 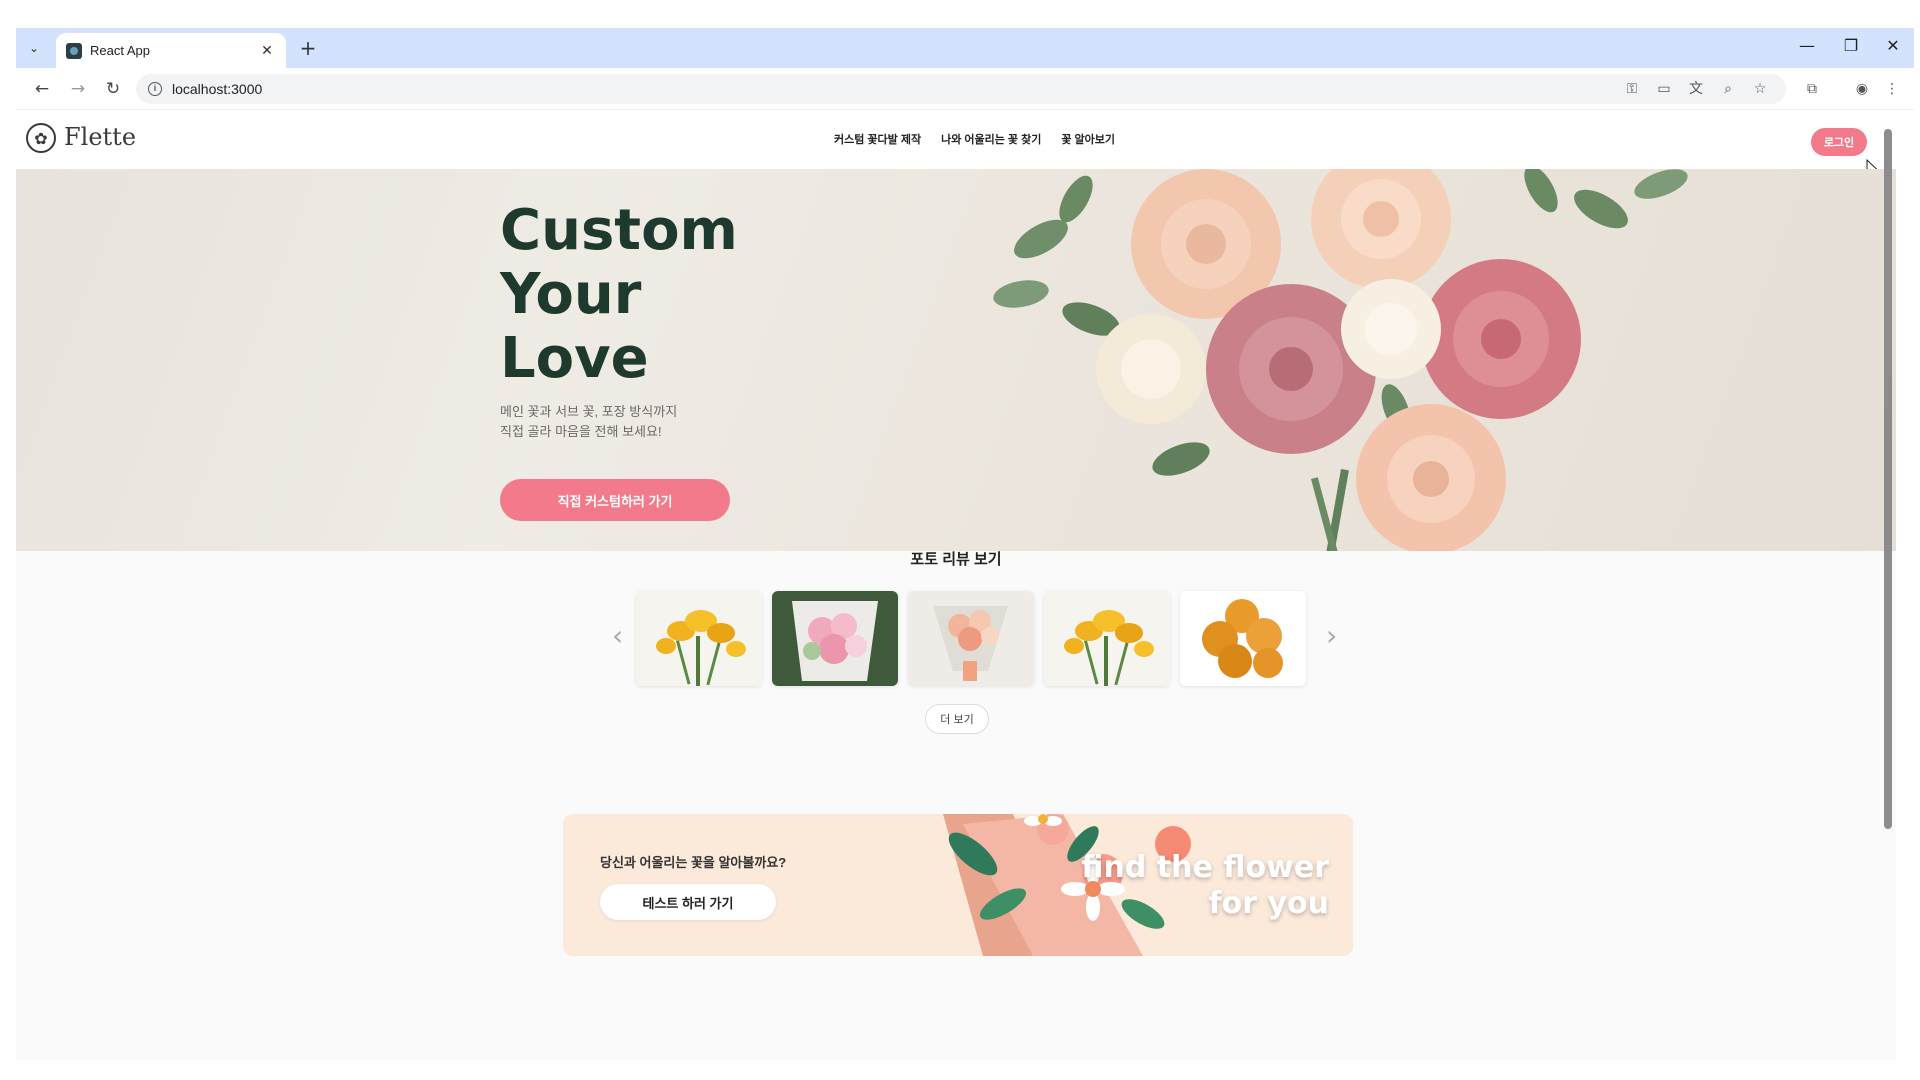 What do you see at coordinates (78, 89) in the screenshot?
I see `forward-icon: →` at bounding box center [78, 89].